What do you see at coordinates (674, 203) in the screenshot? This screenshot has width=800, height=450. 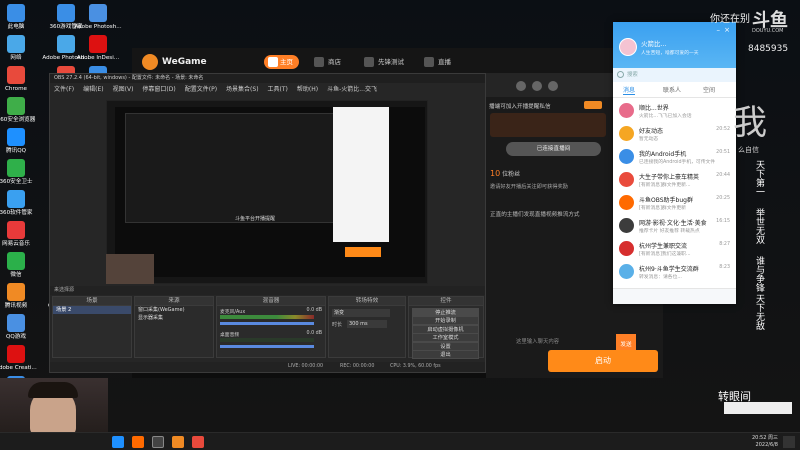 I see `qq-conversation-item: 斗鱼OBS助手bug群 [有新消息]群文件更新 20:25` at bounding box center [674, 203].